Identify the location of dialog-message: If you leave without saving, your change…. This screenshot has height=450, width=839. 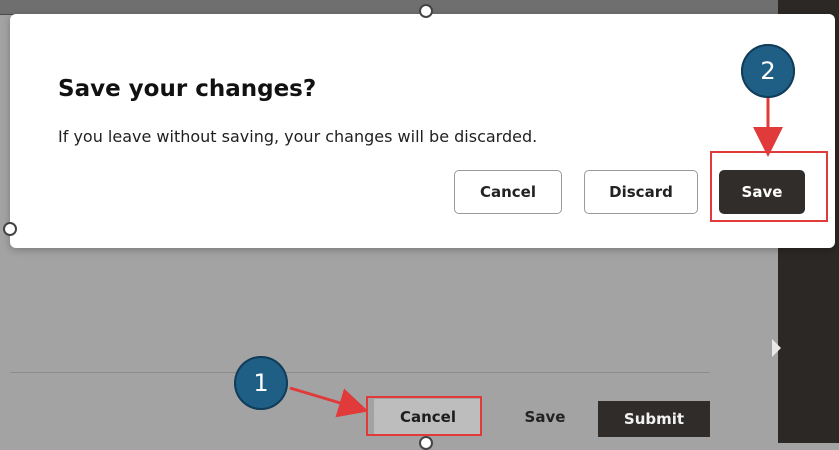
(298, 136).